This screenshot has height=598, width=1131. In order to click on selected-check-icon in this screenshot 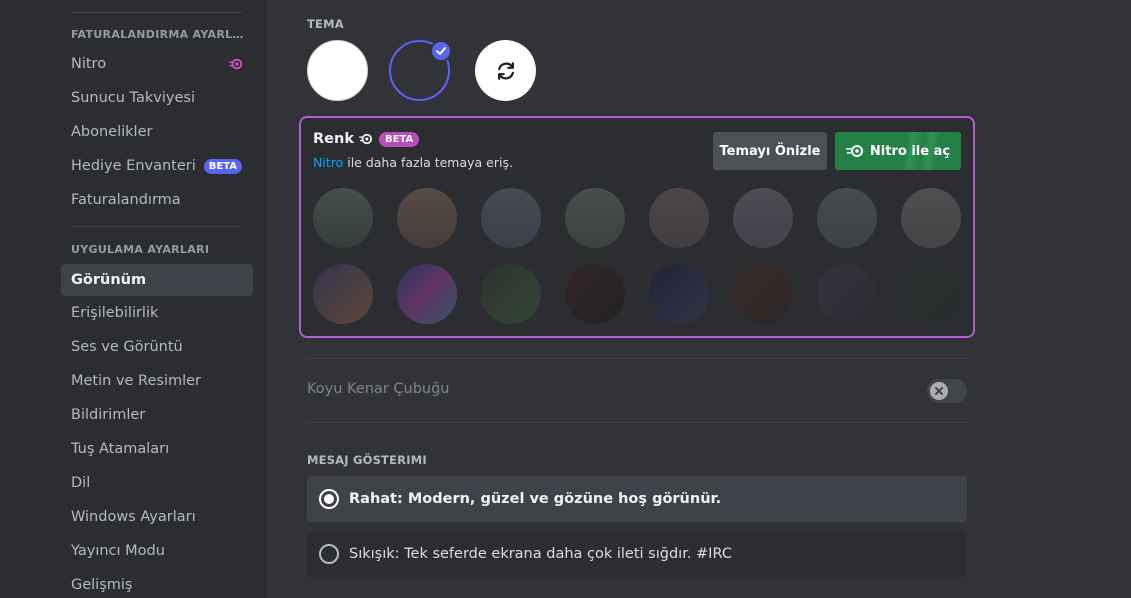, I will do `click(441, 51)`.